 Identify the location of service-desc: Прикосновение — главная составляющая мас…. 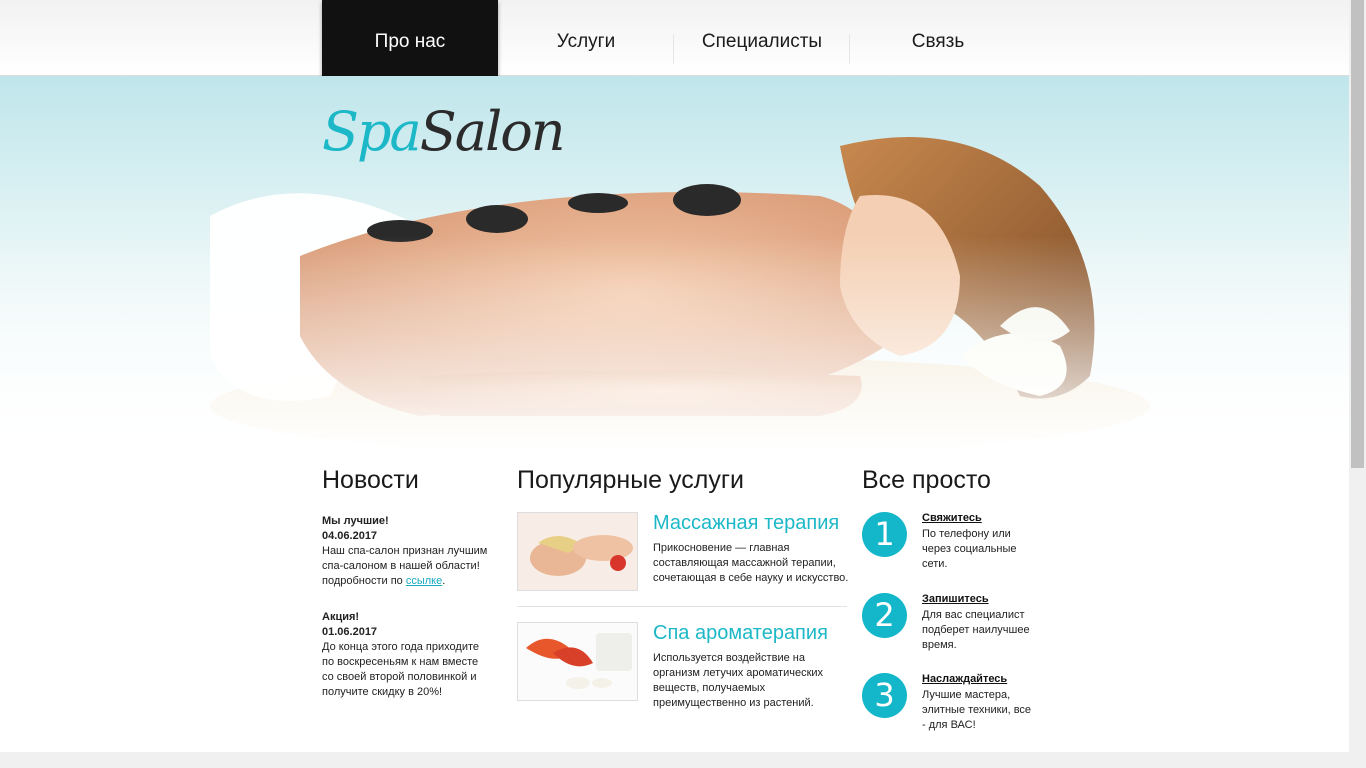
(751, 563).